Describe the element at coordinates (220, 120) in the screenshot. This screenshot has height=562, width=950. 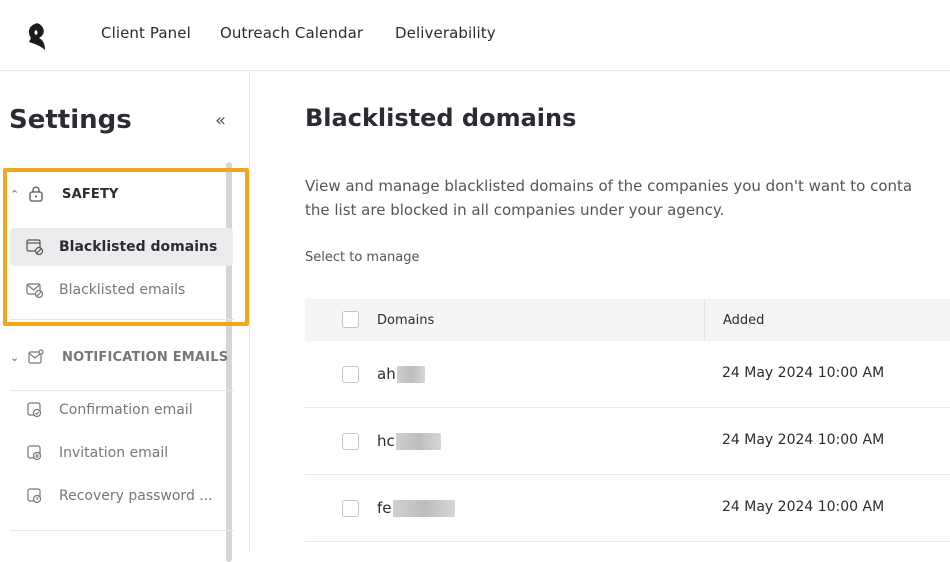
I see `double-chevron-left-icon: «` at that location.